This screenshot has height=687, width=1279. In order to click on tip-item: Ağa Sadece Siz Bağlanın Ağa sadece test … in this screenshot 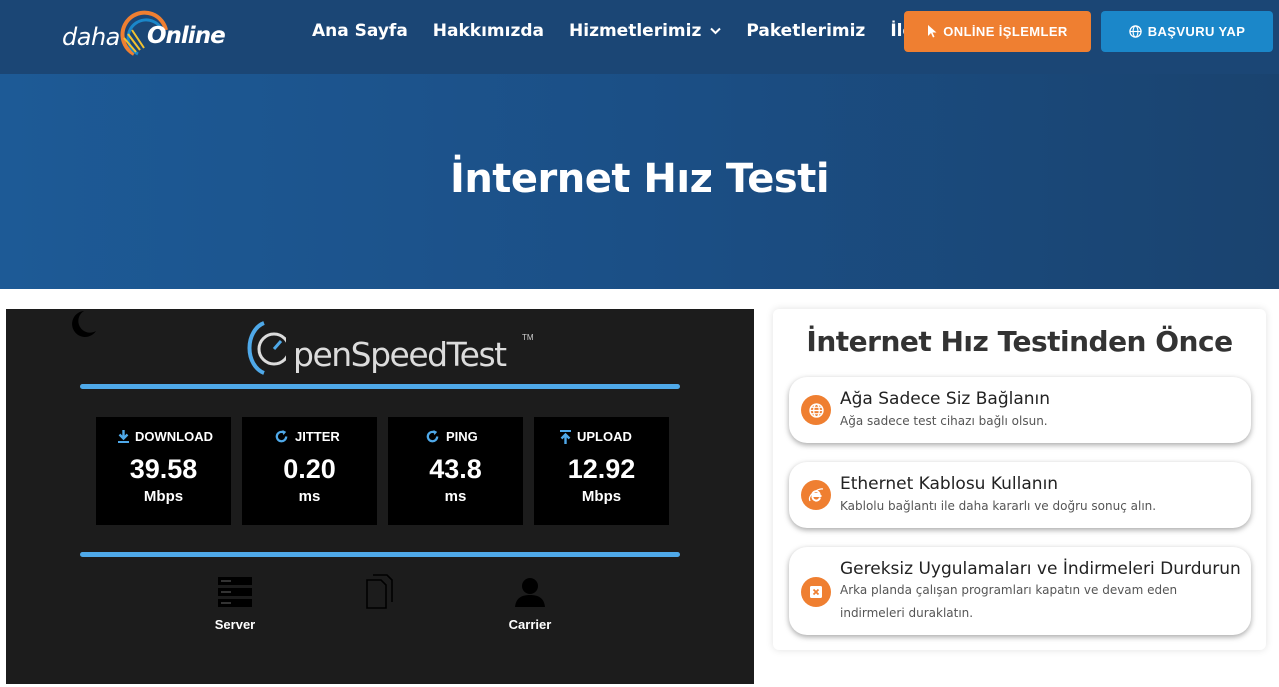, I will do `click(1020, 410)`.